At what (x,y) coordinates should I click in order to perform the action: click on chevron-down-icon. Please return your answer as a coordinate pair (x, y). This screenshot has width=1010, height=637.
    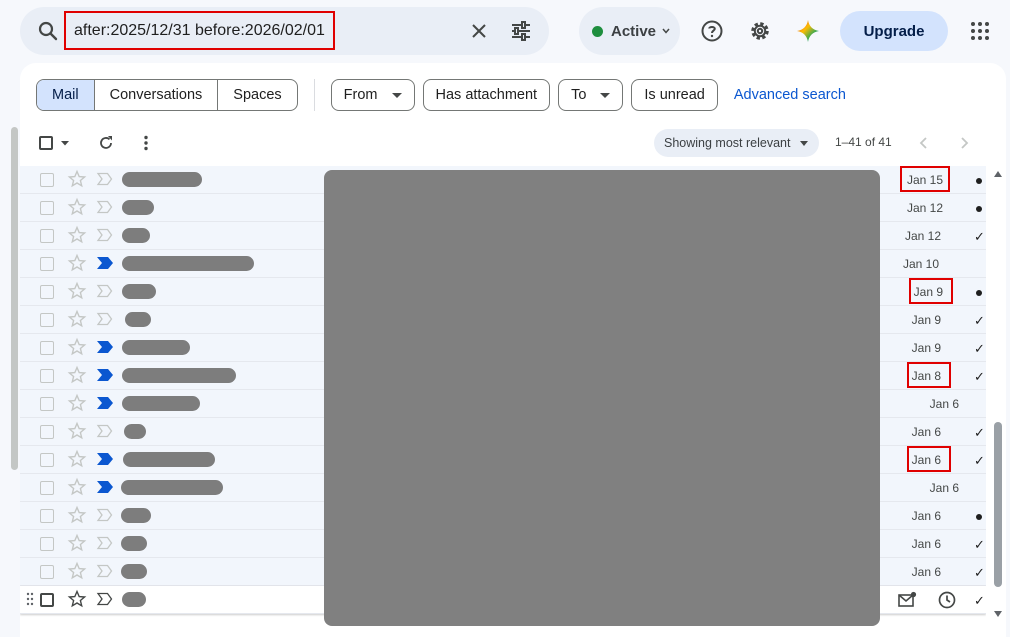
    Looking at the image, I should click on (666, 31).